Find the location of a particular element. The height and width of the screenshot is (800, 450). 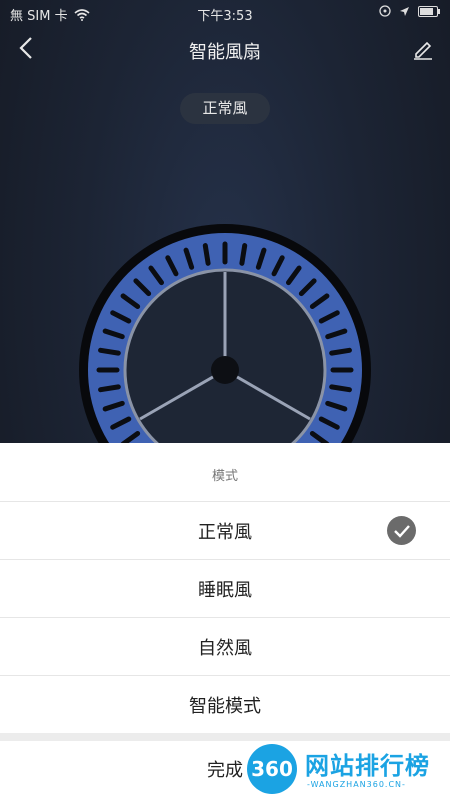

location-icon is located at coordinates (404, 11).